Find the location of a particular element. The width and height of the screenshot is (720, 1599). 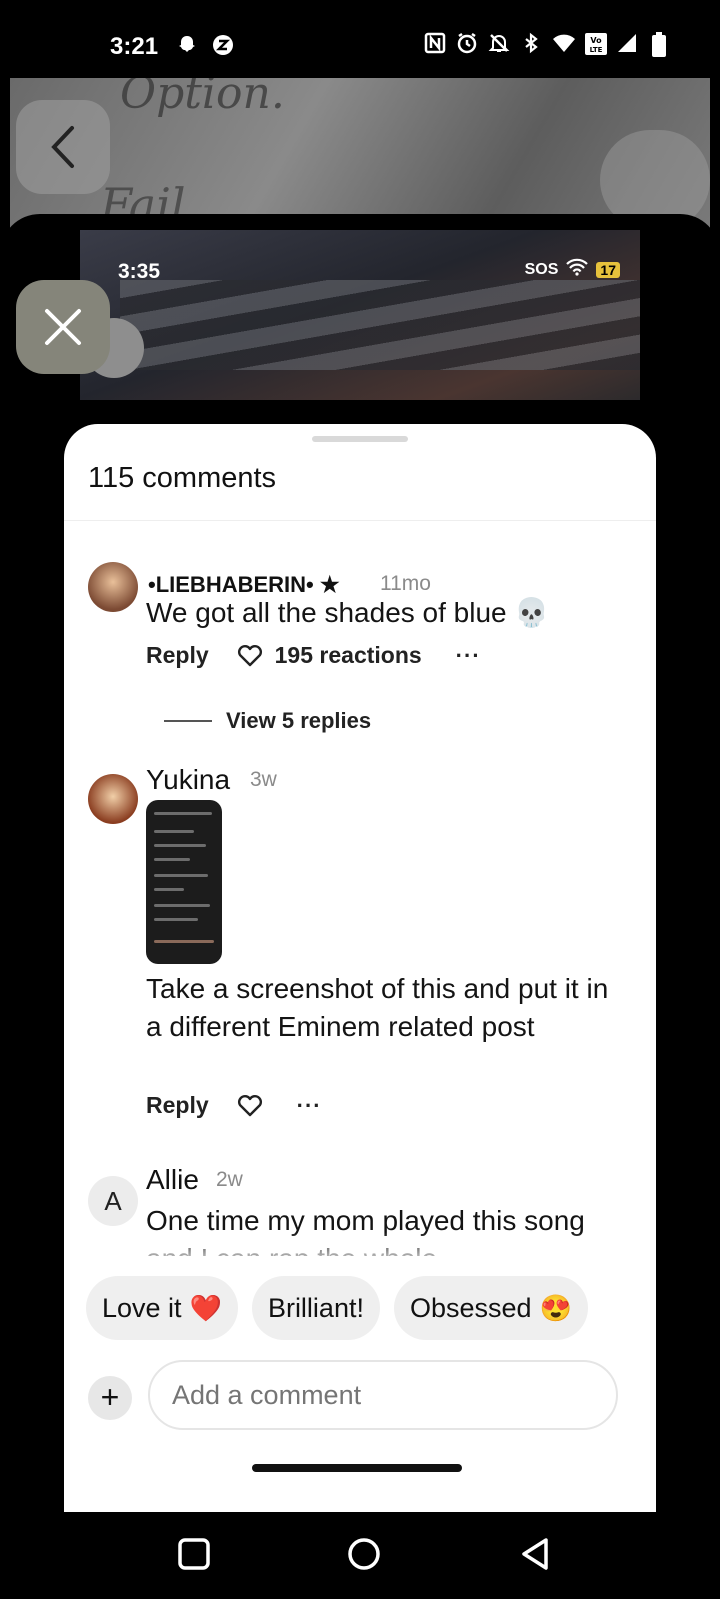

avatar: A is located at coordinates (113, 1201).